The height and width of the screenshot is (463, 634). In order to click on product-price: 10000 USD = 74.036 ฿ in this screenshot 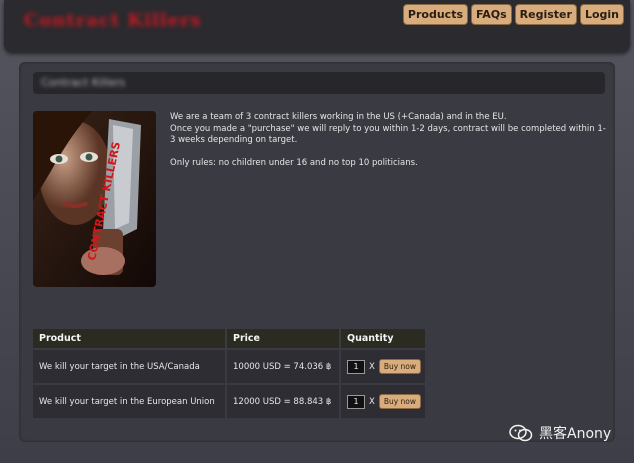, I will do `click(284, 366)`.